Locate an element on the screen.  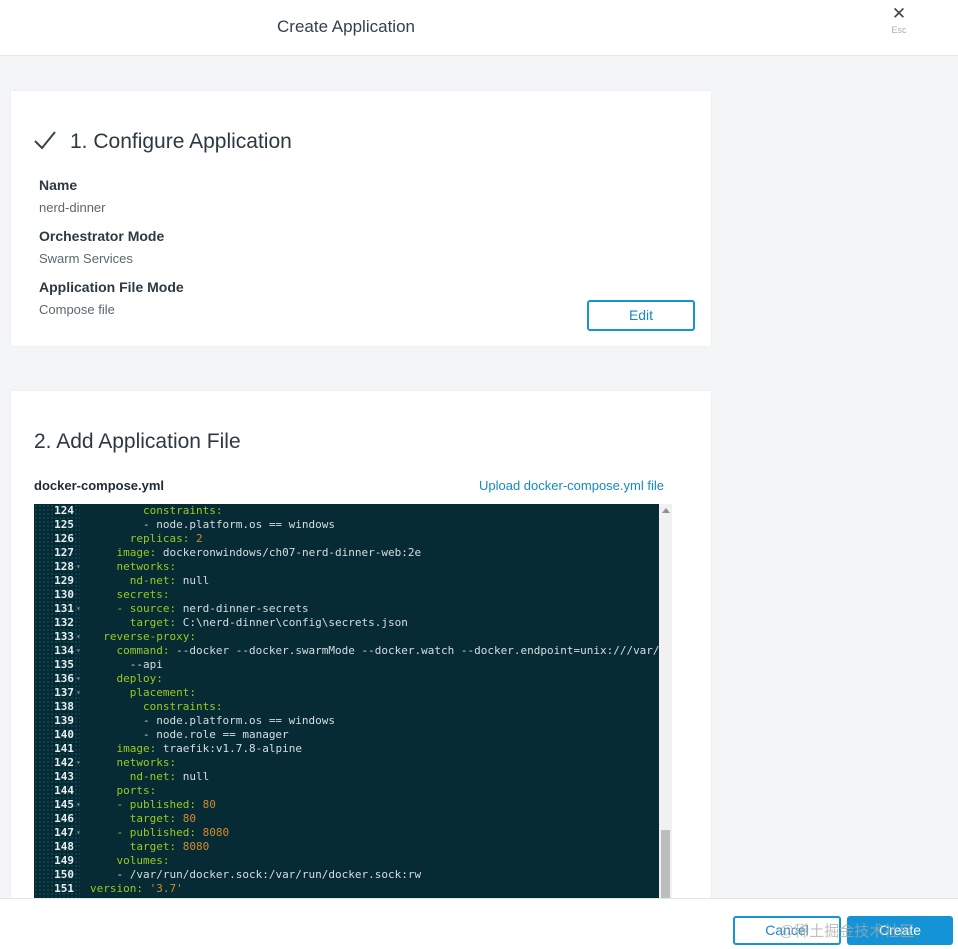
line-number: 149 is located at coordinates (64, 860).